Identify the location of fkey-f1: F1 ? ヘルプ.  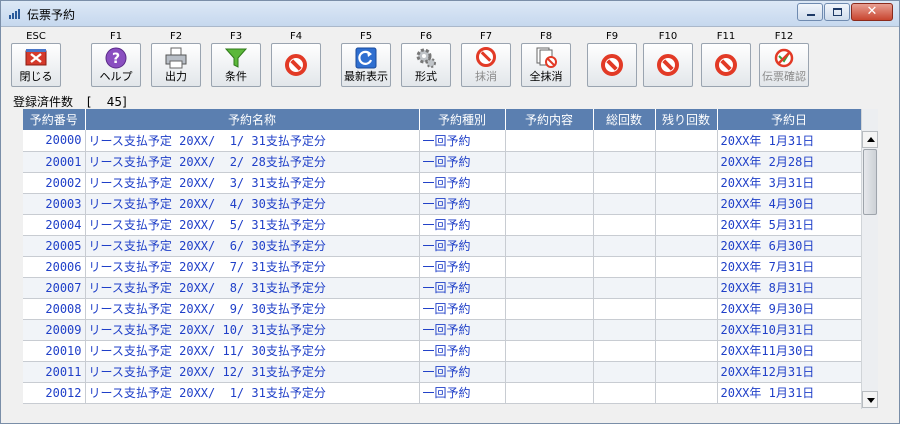
(116, 59).